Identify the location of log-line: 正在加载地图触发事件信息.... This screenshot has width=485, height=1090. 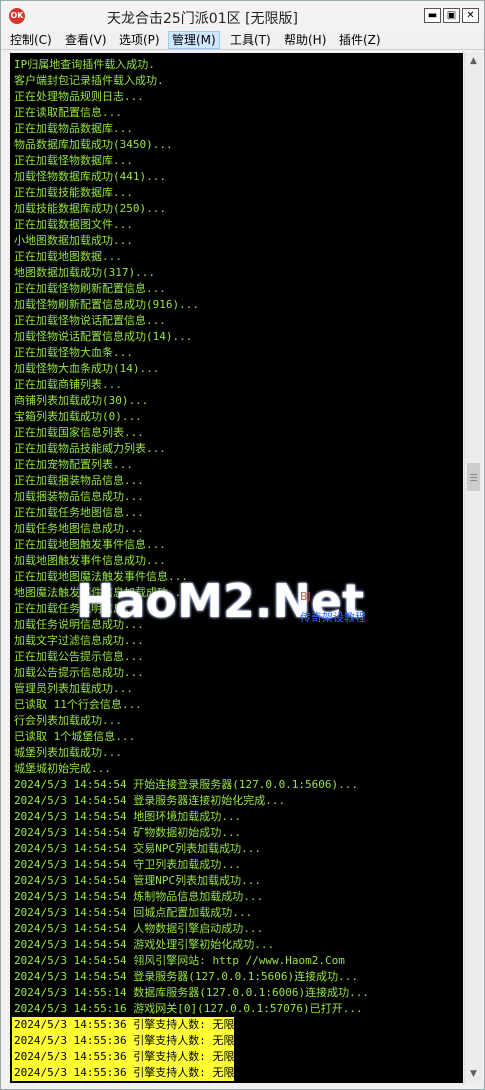
(90, 544).